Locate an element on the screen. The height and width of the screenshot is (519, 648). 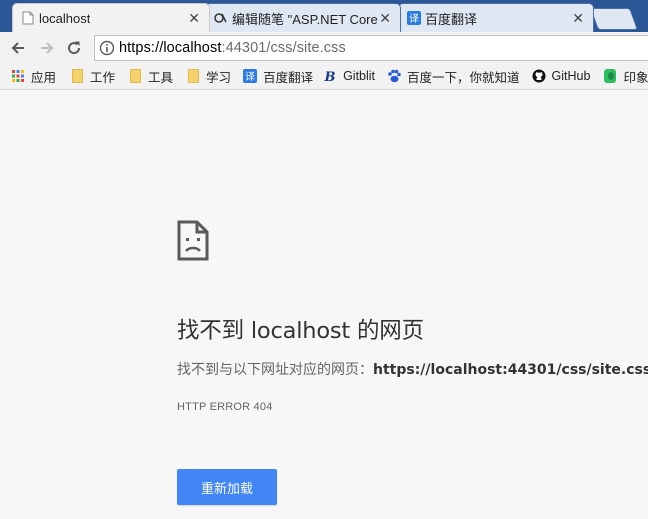
gitblit-icon: B is located at coordinates (330, 76).